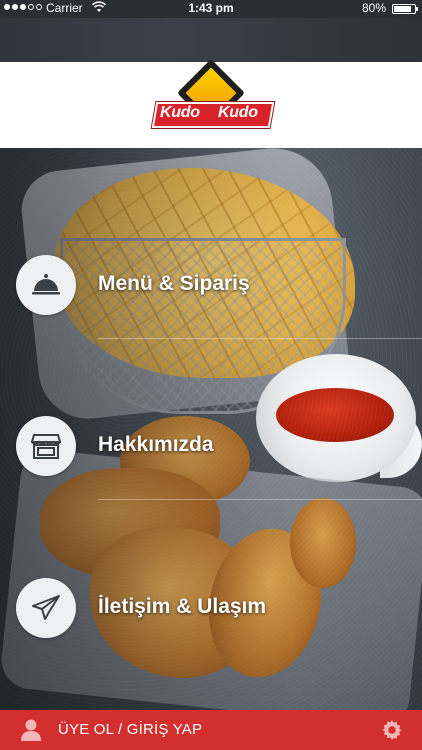 This screenshot has height=750, width=422. What do you see at coordinates (405, 9) in the screenshot?
I see `battery-icon` at bounding box center [405, 9].